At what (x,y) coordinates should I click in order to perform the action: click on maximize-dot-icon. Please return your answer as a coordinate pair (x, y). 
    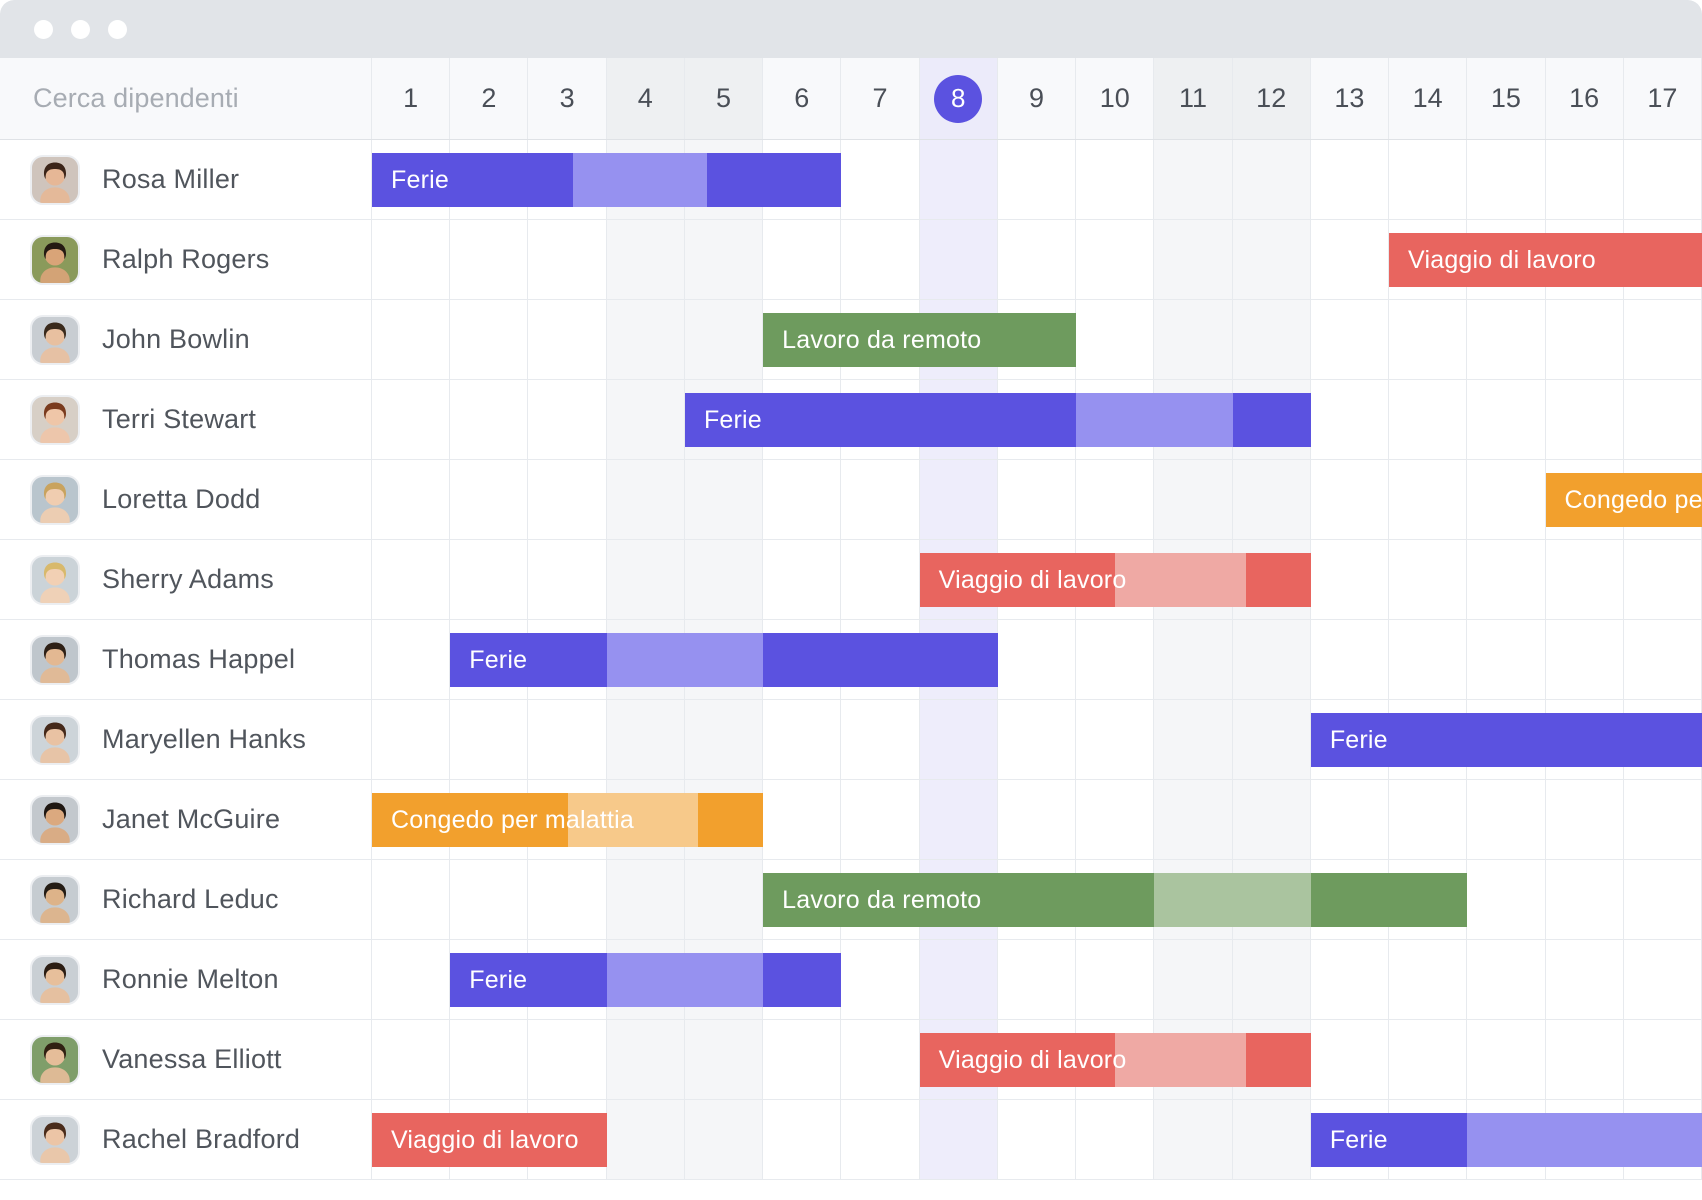
    Looking at the image, I should click on (117, 29).